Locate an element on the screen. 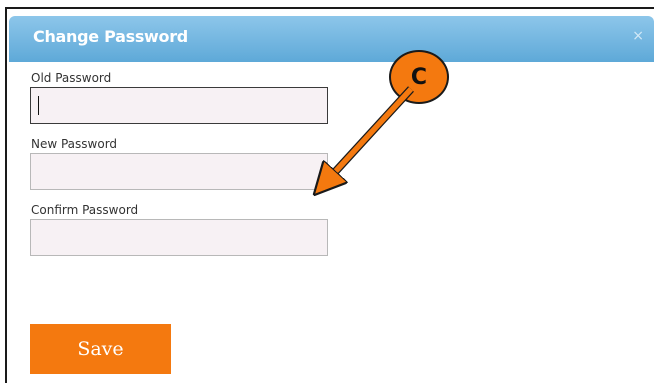 The width and height of the screenshot is (654, 383). old-password-field is located at coordinates (179, 105).